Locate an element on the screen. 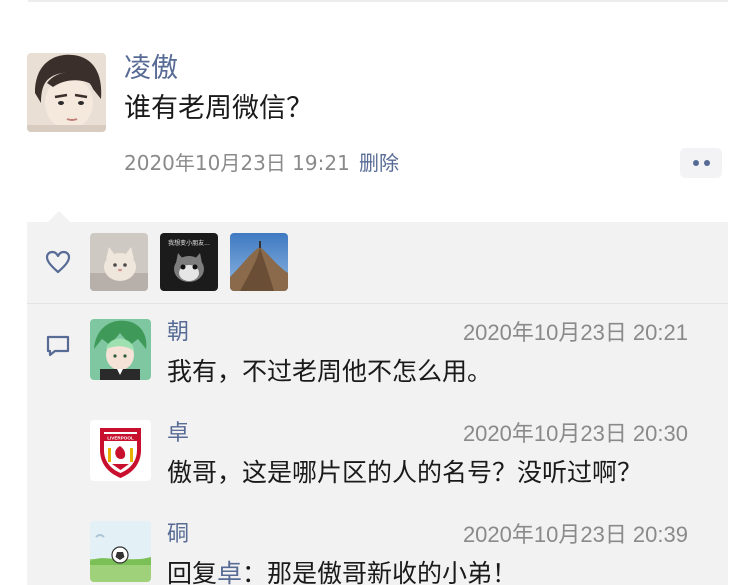 The image size is (750, 585). top-divider is located at coordinates (378, 1).